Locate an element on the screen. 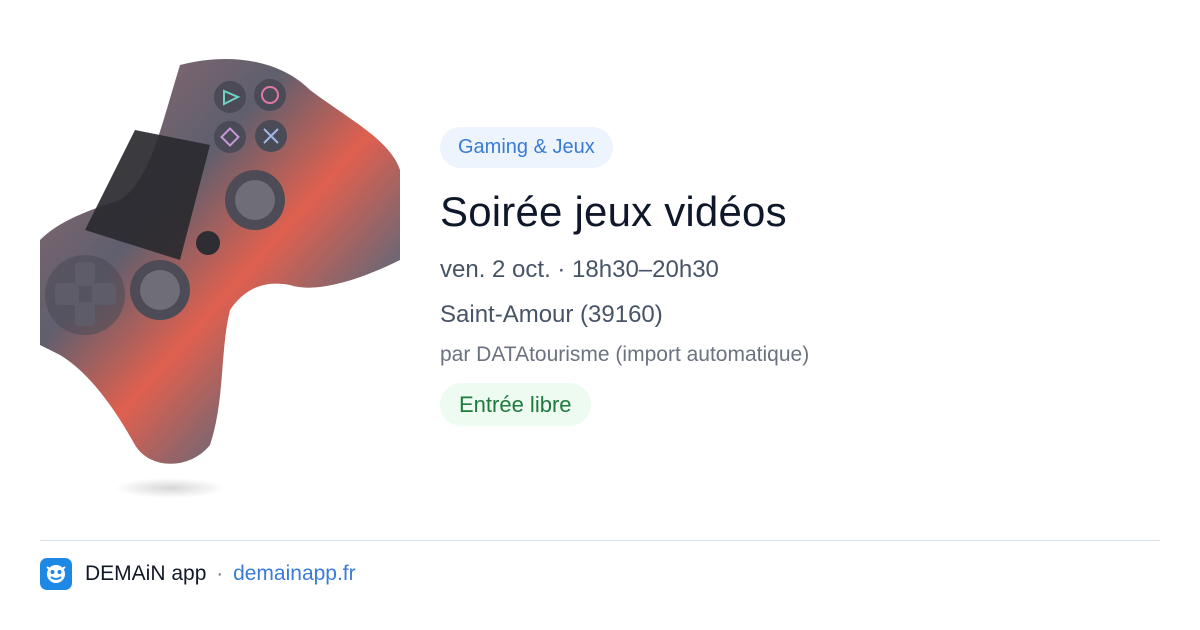 Image resolution: width=1200 pixels, height=630 pixels. app-logo-icon is located at coordinates (56, 574).